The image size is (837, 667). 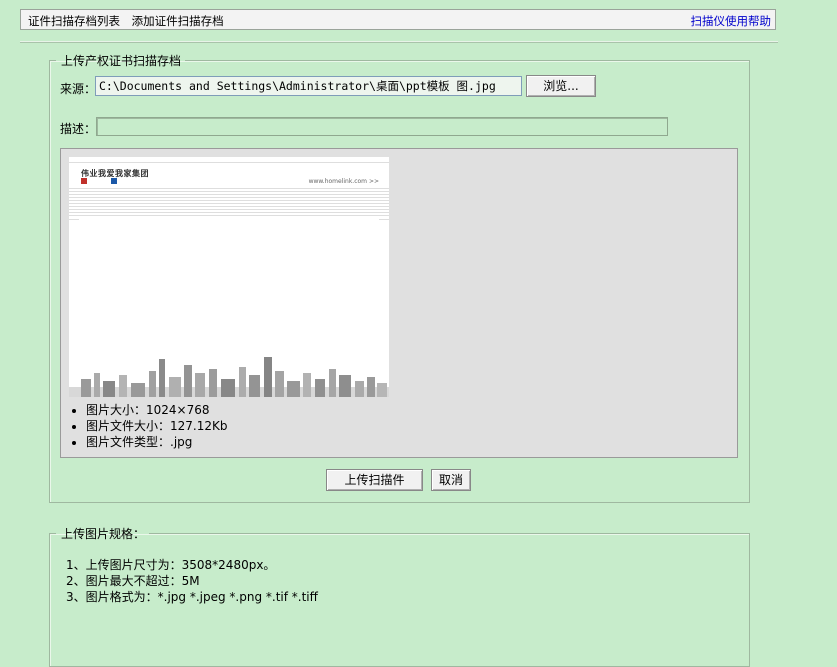 I want to click on spec-fieldset-legend: 上传图片规格：, so click(x=103, y=534).